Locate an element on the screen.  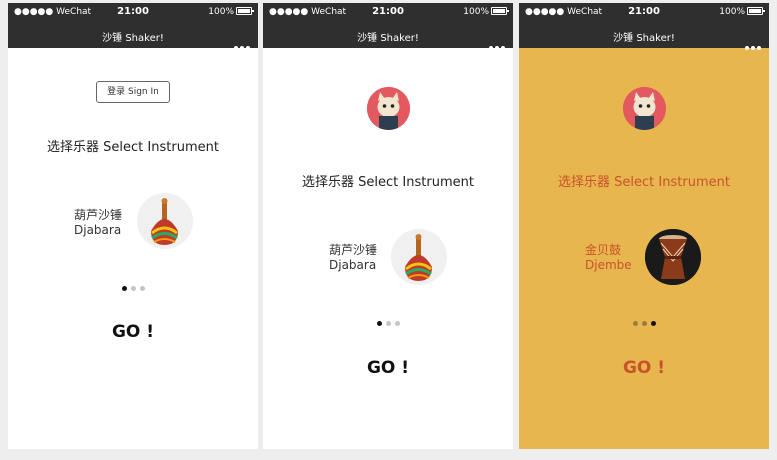
sign-in-button: 登录 Sign In is located at coordinates (133, 92).